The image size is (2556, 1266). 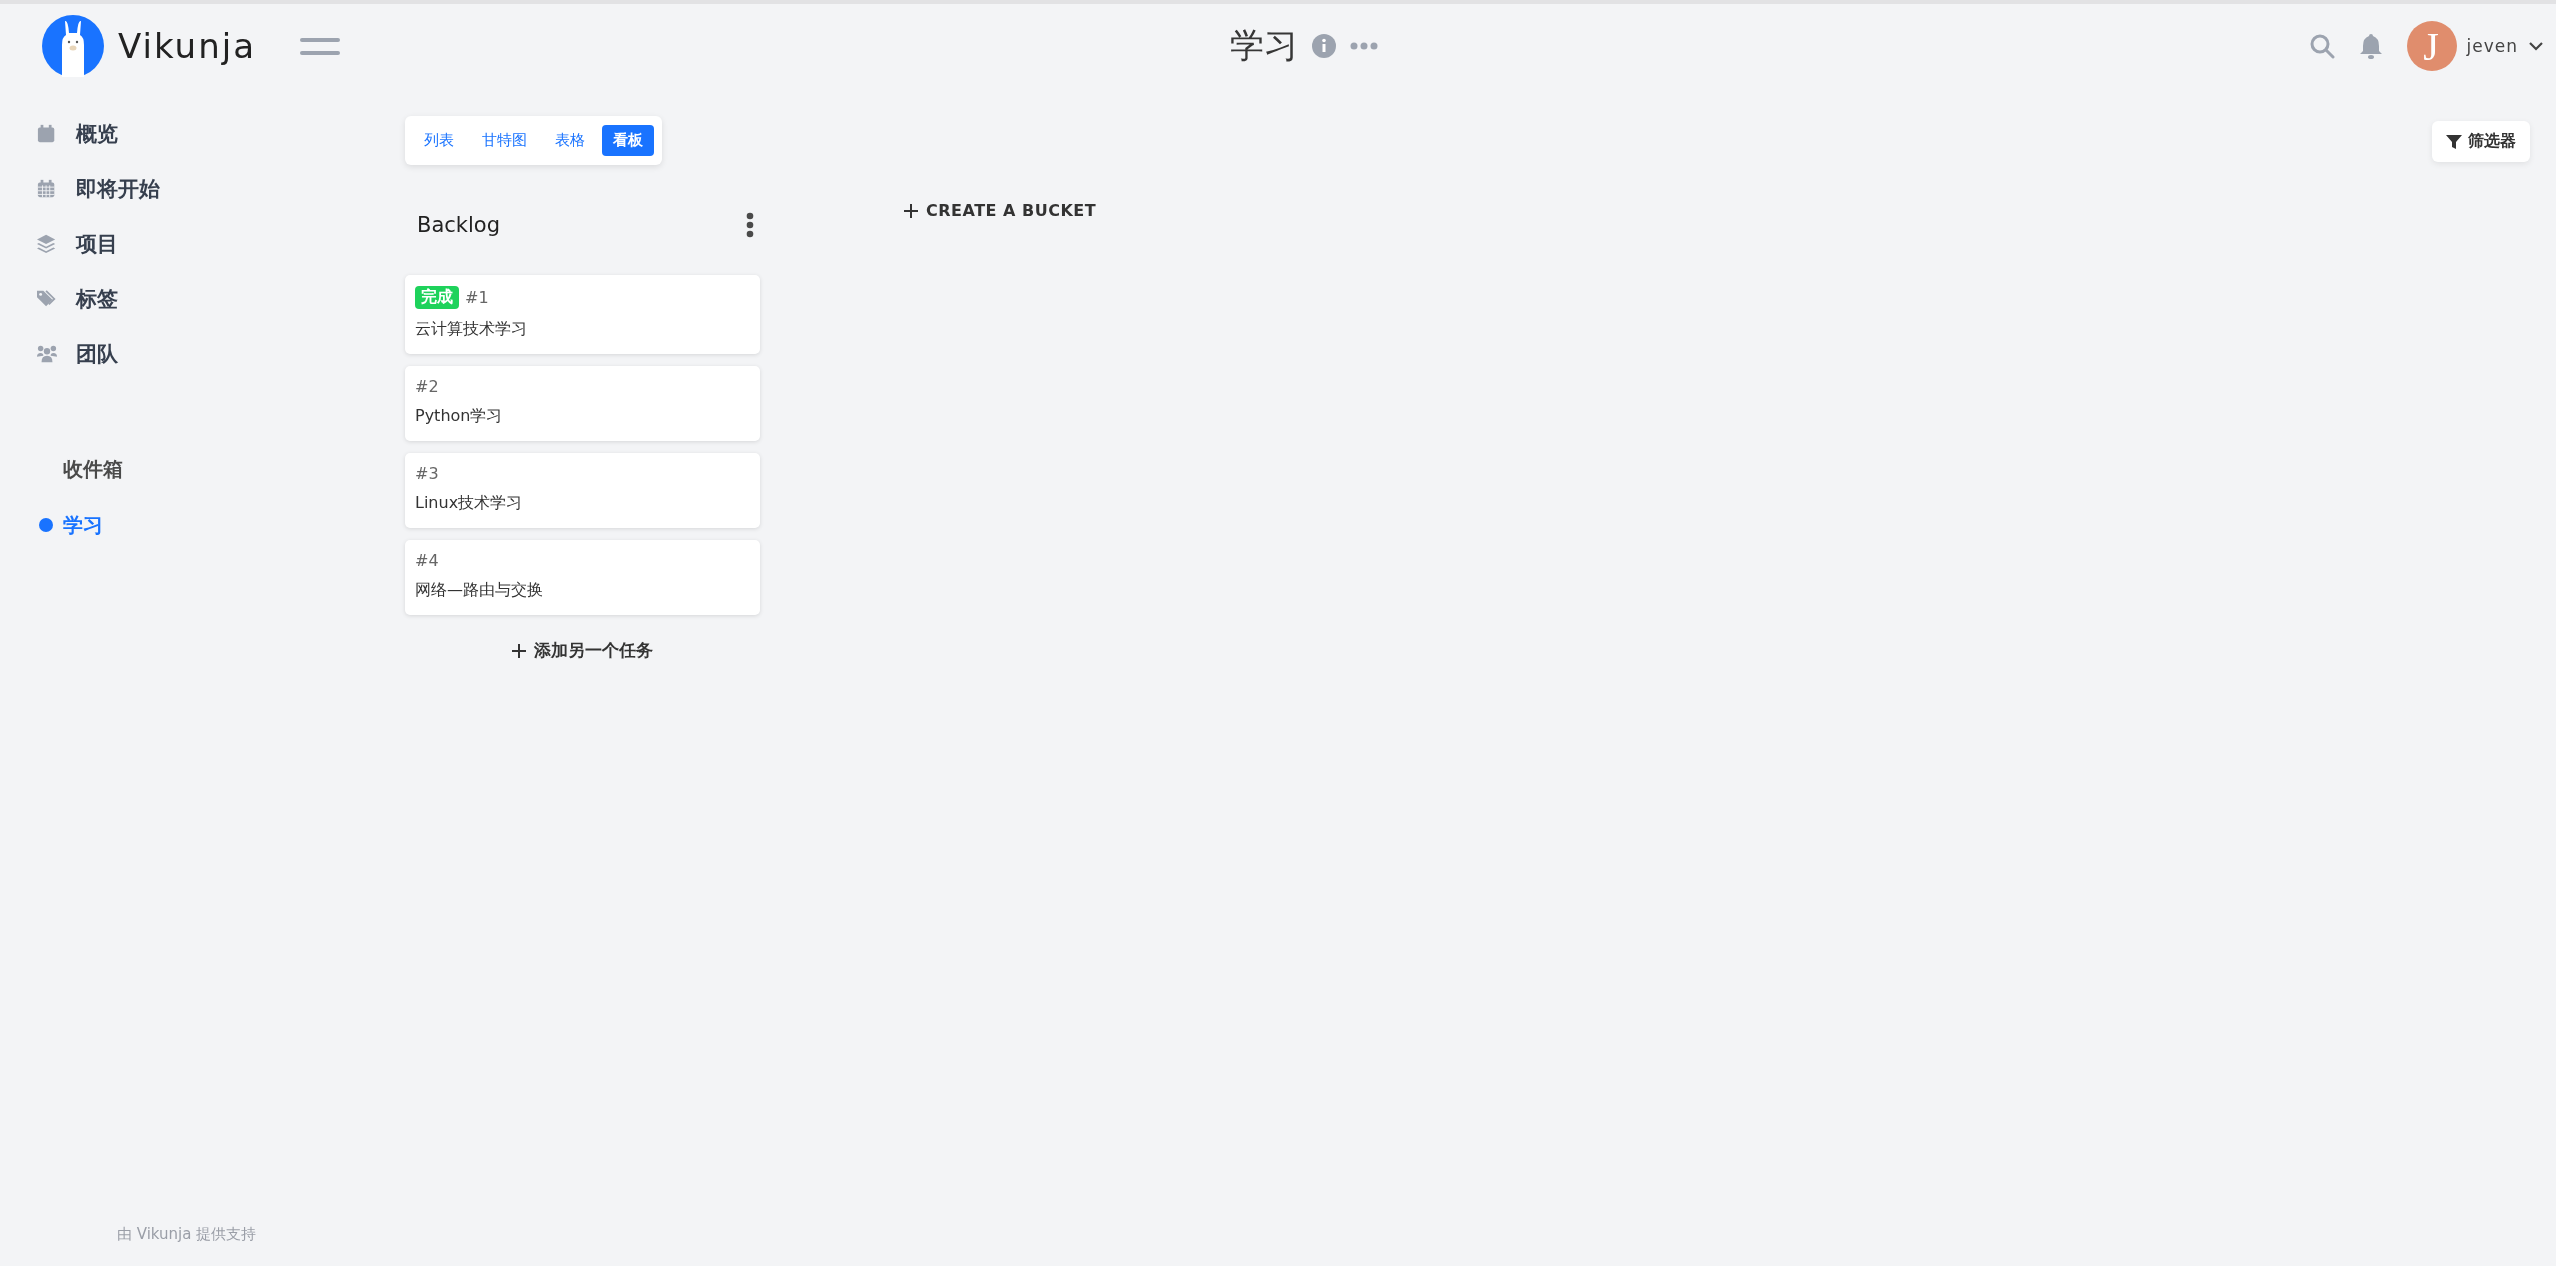 What do you see at coordinates (479, 590) in the screenshot?
I see `task-title: 网络—路由与交换` at bounding box center [479, 590].